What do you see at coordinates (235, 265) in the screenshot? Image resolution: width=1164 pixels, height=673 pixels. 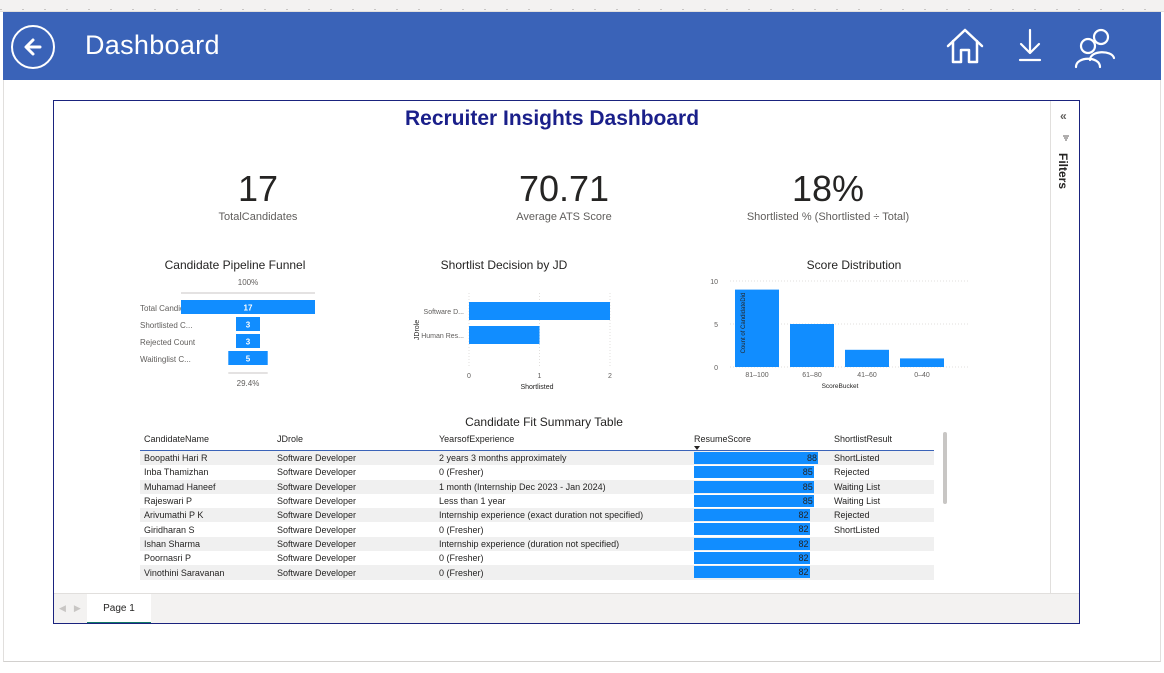 I see `funnel-title: Candidate Pipeline Funnel` at bounding box center [235, 265].